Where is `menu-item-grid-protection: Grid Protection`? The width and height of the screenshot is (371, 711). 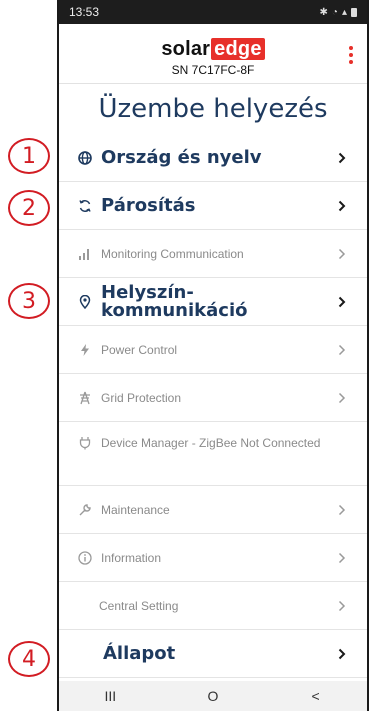 menu-item-grid-protection: Grid Protection is located at coordinates (213, 398).